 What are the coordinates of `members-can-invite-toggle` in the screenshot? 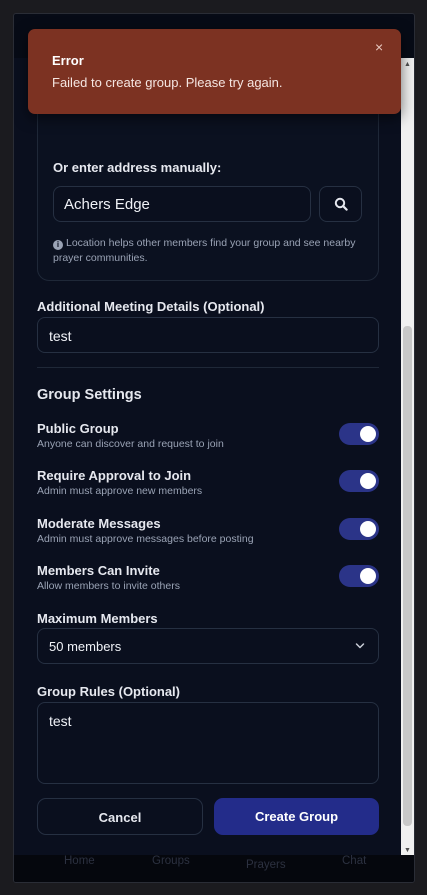 It's located at (359, 576).